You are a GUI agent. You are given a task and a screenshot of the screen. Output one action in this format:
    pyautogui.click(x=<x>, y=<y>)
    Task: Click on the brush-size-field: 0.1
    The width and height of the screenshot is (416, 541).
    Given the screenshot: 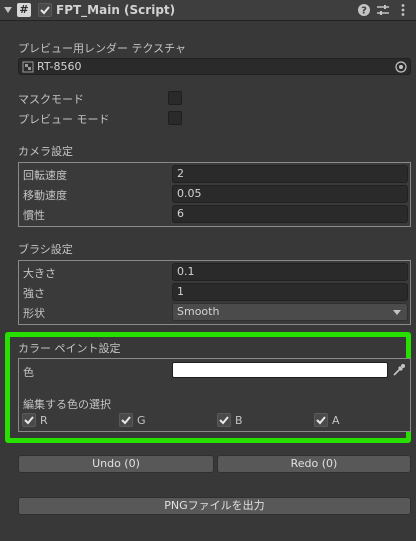 What is the action you would take?
    pyautogui.click(x=290, y=272)
    